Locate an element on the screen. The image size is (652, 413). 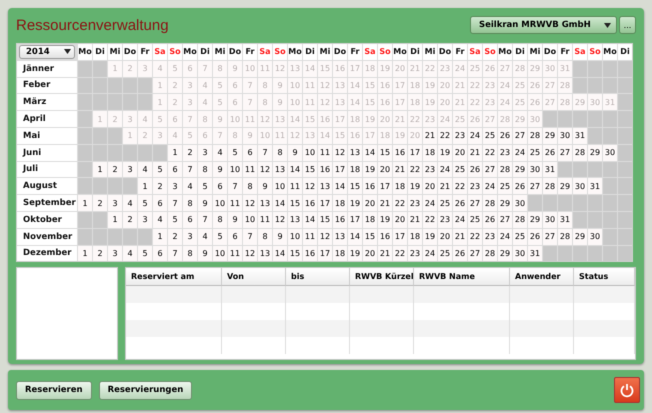
action-button: Reservierungen is located at coordinates (145, 390).